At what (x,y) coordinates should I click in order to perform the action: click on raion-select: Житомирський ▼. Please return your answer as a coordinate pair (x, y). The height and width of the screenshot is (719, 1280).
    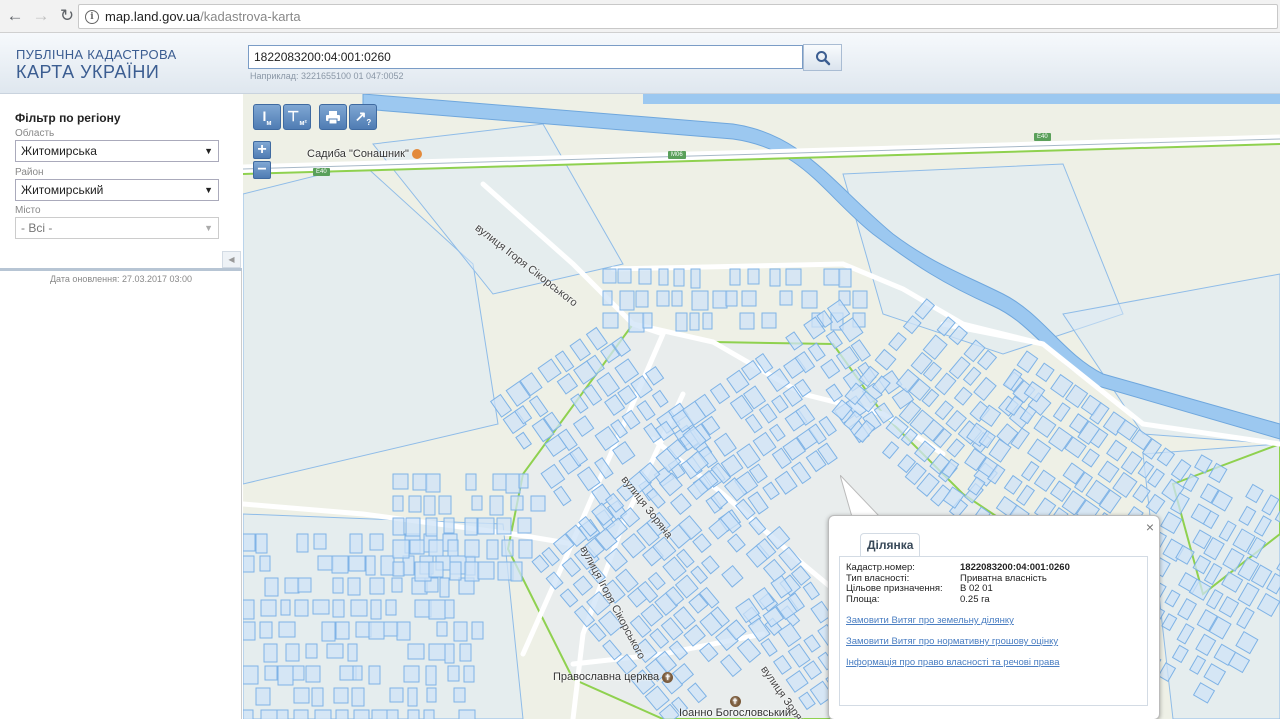
    Looking at the image, I should click on (117, 190).